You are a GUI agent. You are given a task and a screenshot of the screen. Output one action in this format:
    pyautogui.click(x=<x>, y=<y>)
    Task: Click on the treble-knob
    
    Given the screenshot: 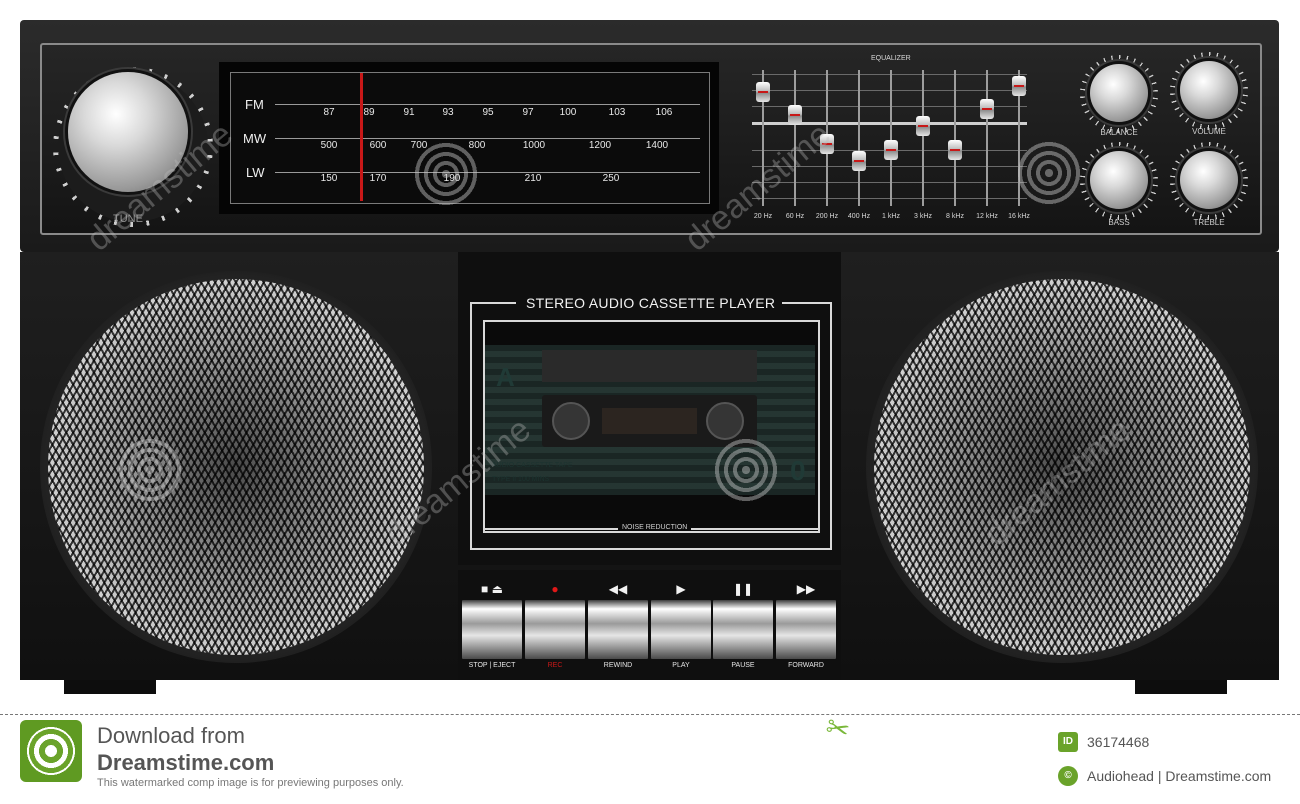 What is the action you would take?
    pyautogui.click(x=1209, y=180)
    